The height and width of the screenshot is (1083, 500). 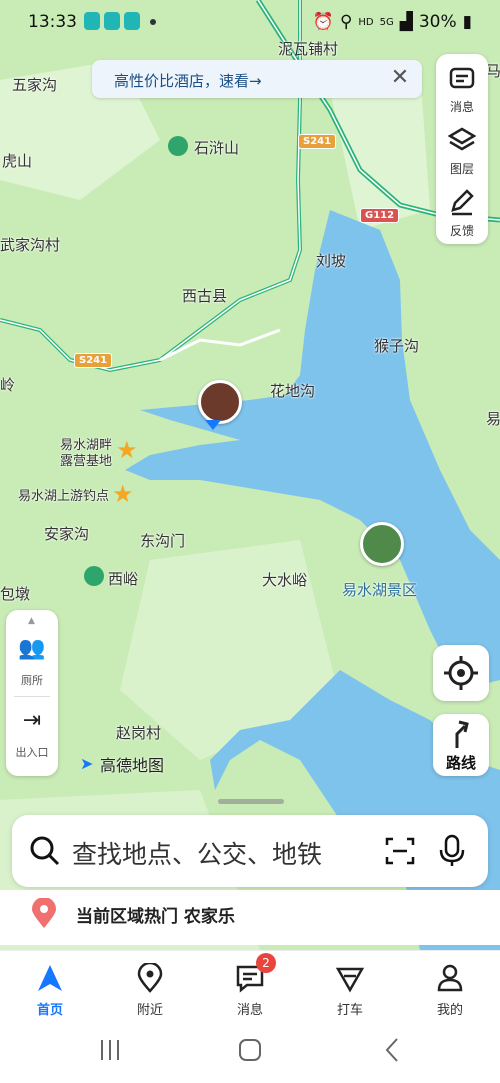 I want to click on heading-arrow-icon, so click(x=213, y=425).